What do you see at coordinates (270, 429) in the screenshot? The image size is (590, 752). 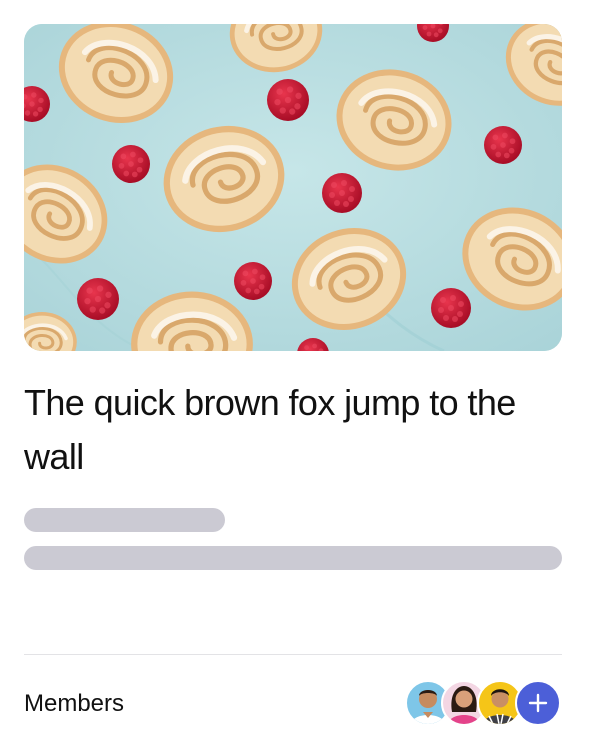 I see `card-title: The quick brown fox jump to the wall` at bounding box center [270, 429].